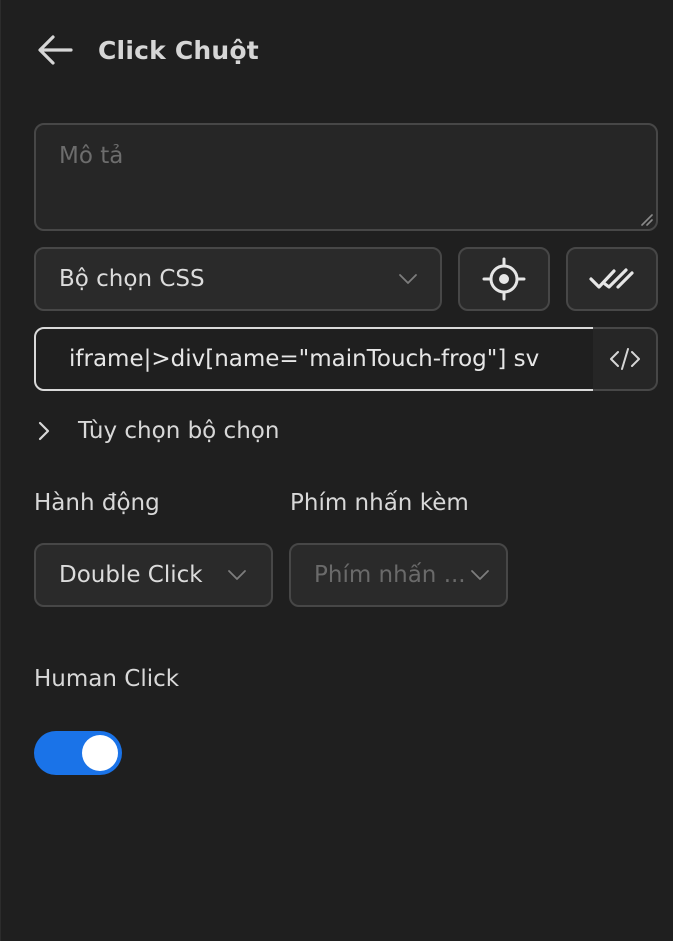 The width and height of the screenshot is (673, 941). Describe the element at coordinates (78, 753) in the screenshot. I see `human-click-toggle` at that location.